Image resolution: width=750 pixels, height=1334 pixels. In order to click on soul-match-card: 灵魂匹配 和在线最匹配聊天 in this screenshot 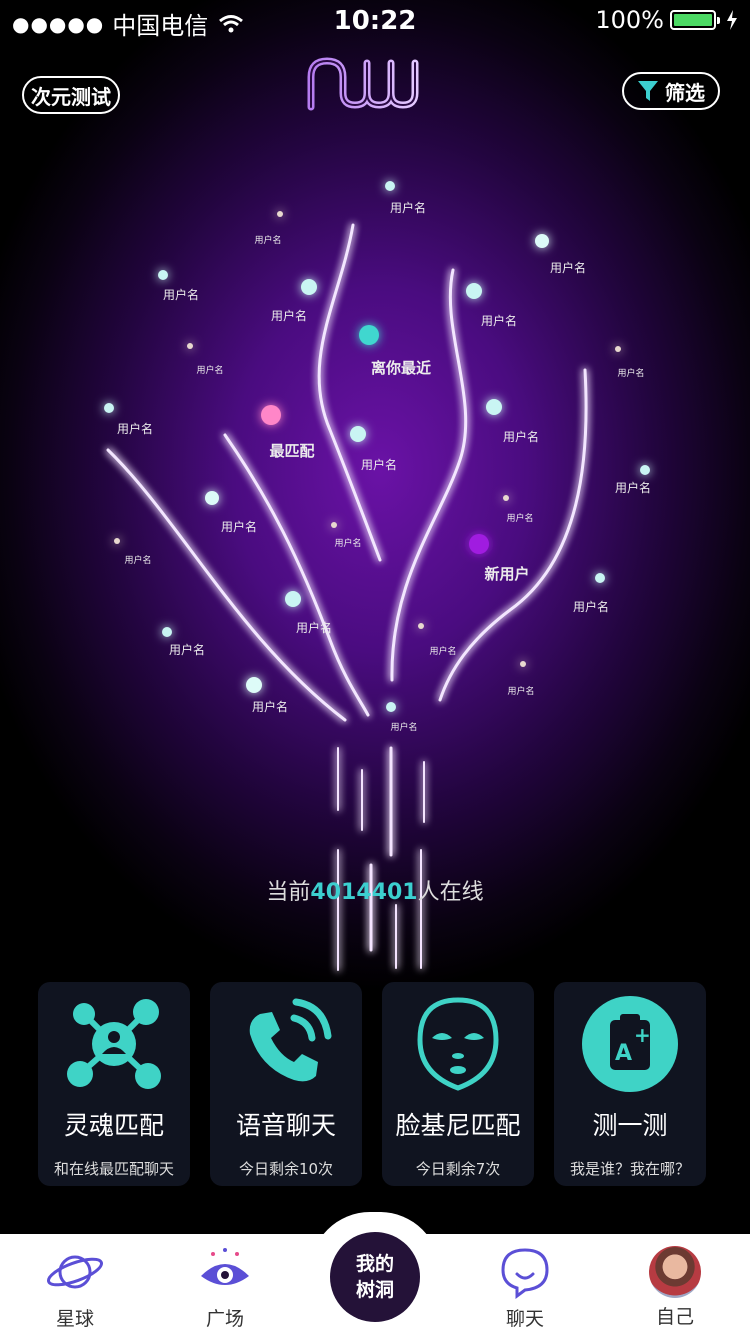, I will do `click(114, 1084)`.